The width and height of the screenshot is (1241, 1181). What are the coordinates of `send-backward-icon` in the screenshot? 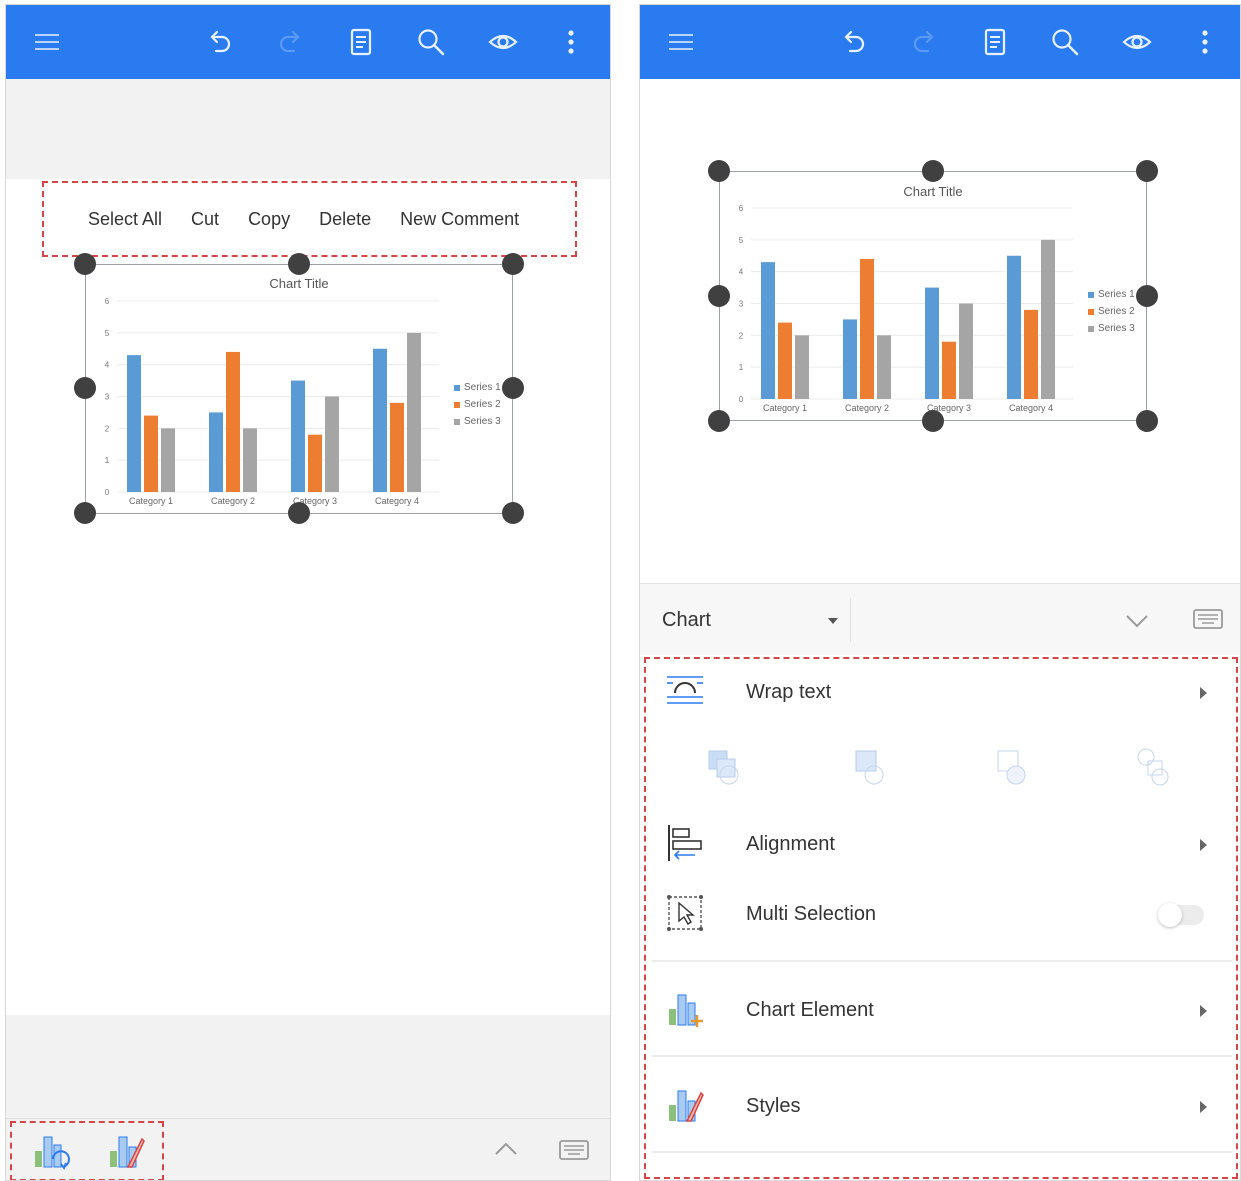 It's located at (1012, 767).